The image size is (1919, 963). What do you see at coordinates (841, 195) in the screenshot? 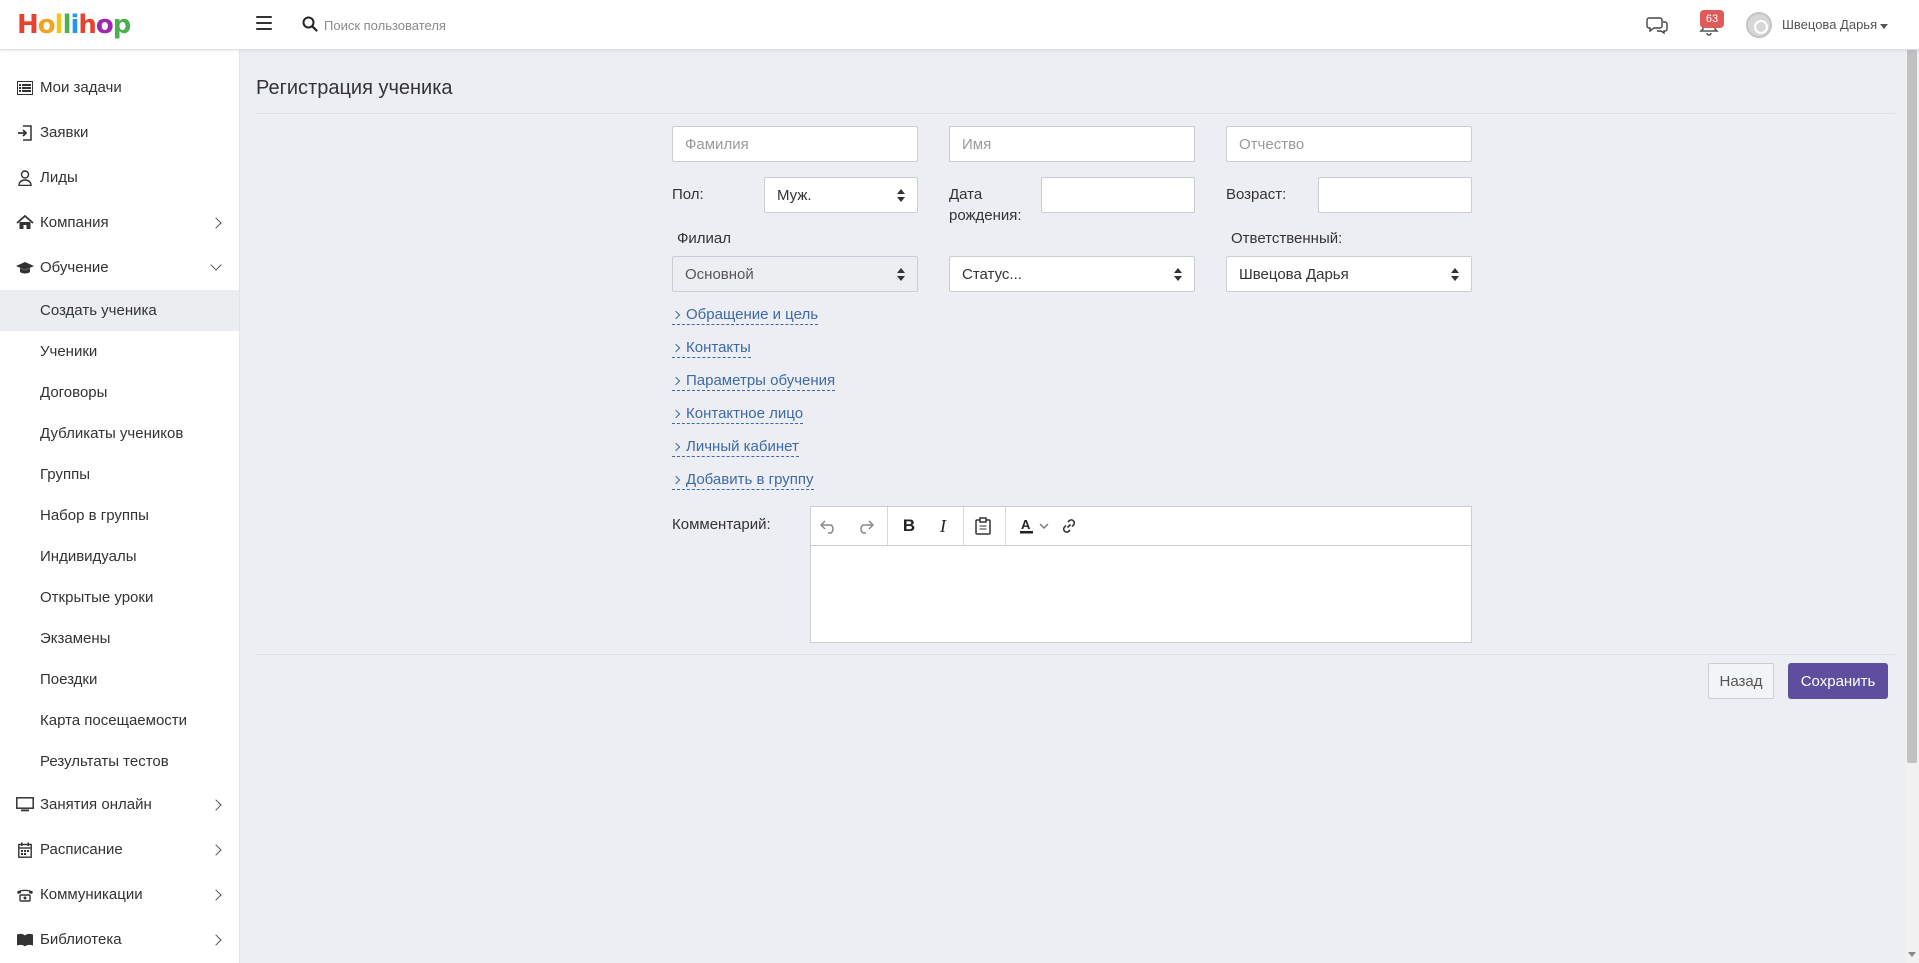
I see `gender-select: Муж.` at bounding box center [841, 195].